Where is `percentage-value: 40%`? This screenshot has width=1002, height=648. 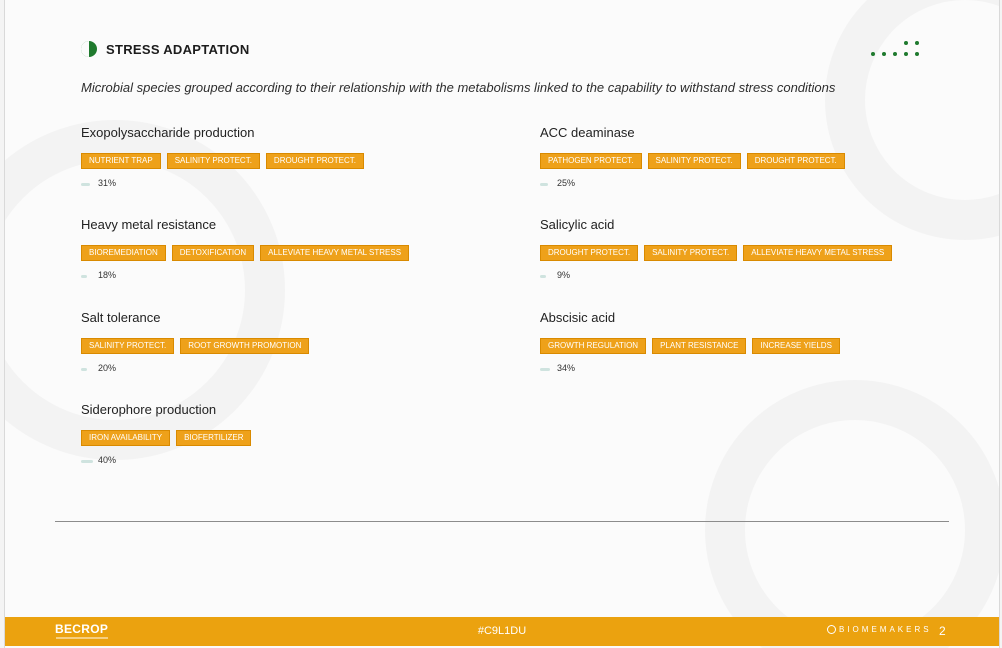
percentage-value: 40% is located at coordinates (107, 460).